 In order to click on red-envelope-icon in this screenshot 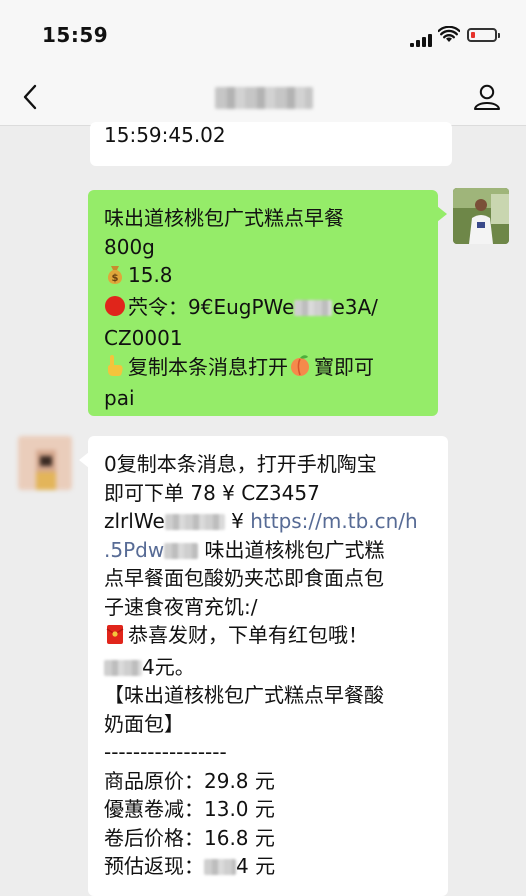, I will do `click(115, 638)`.